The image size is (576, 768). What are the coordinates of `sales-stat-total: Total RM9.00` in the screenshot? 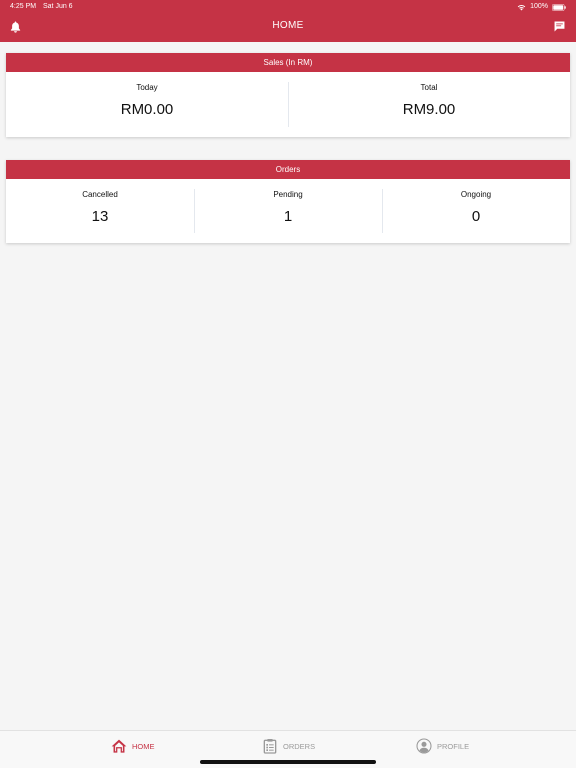 It's located at (429, 104).